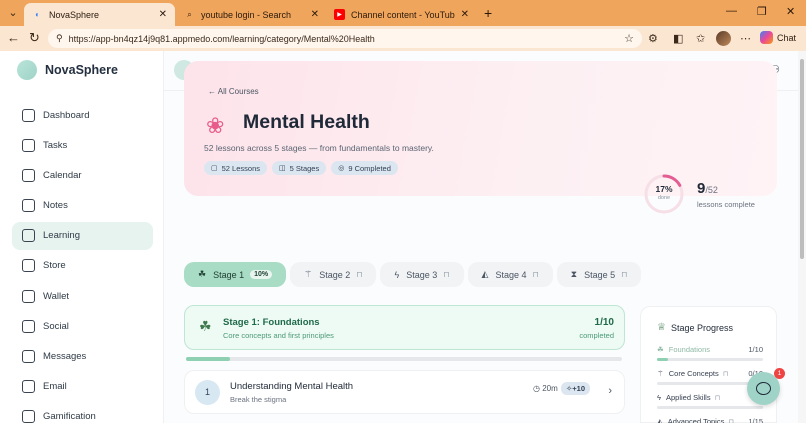 The height and width of the screenshot is (423, 806). What do you see at coordinates (82, 266) in the screenshot?
I see `sidebar-item-store: Store` at bounding box center [82, 266].